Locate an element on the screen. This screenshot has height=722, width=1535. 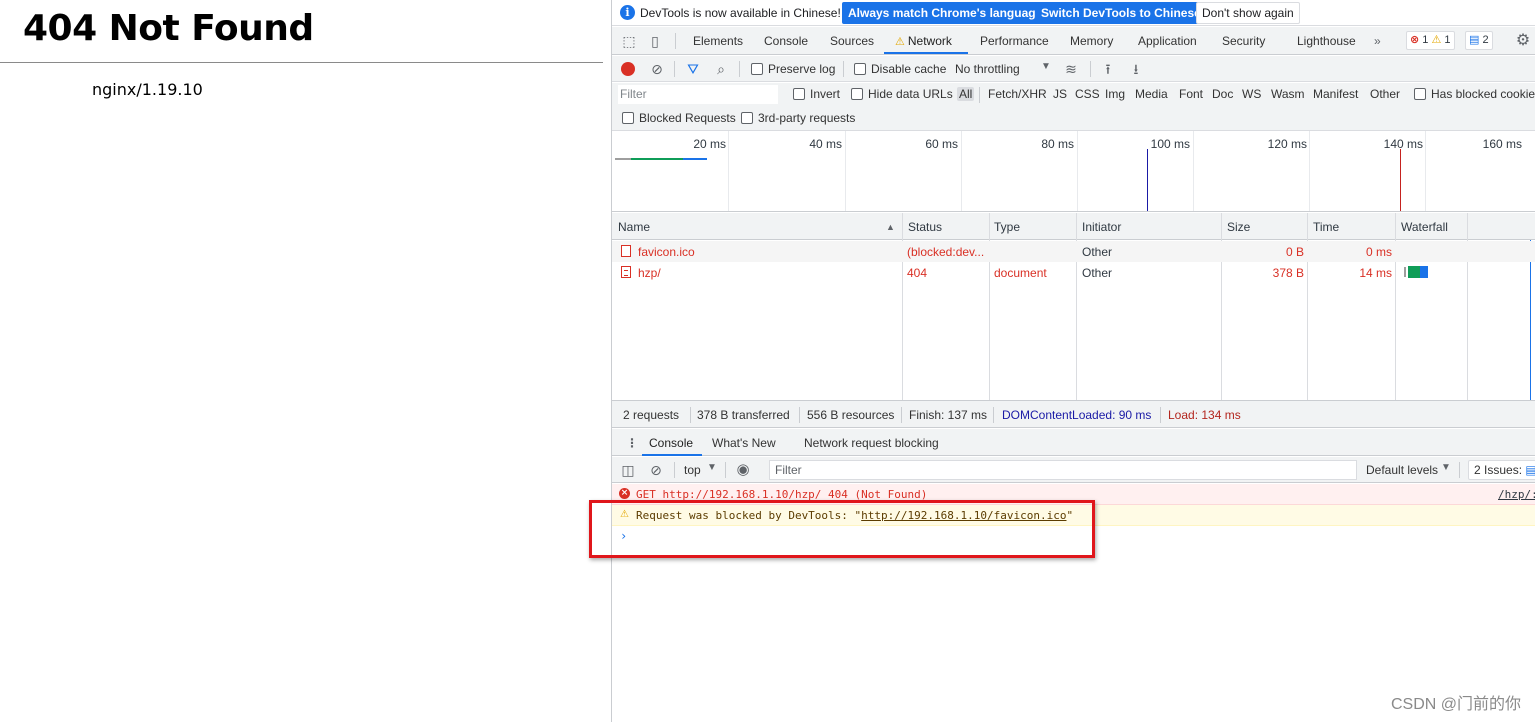
messages-badge: ▤ 2 is located at coordinates (1479, 40).